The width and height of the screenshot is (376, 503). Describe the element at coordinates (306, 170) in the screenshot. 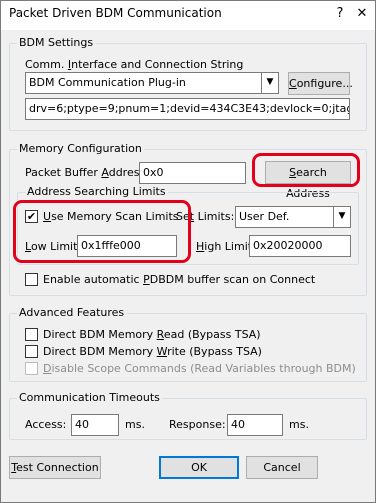

I see `highlight-ring-search` at that location.